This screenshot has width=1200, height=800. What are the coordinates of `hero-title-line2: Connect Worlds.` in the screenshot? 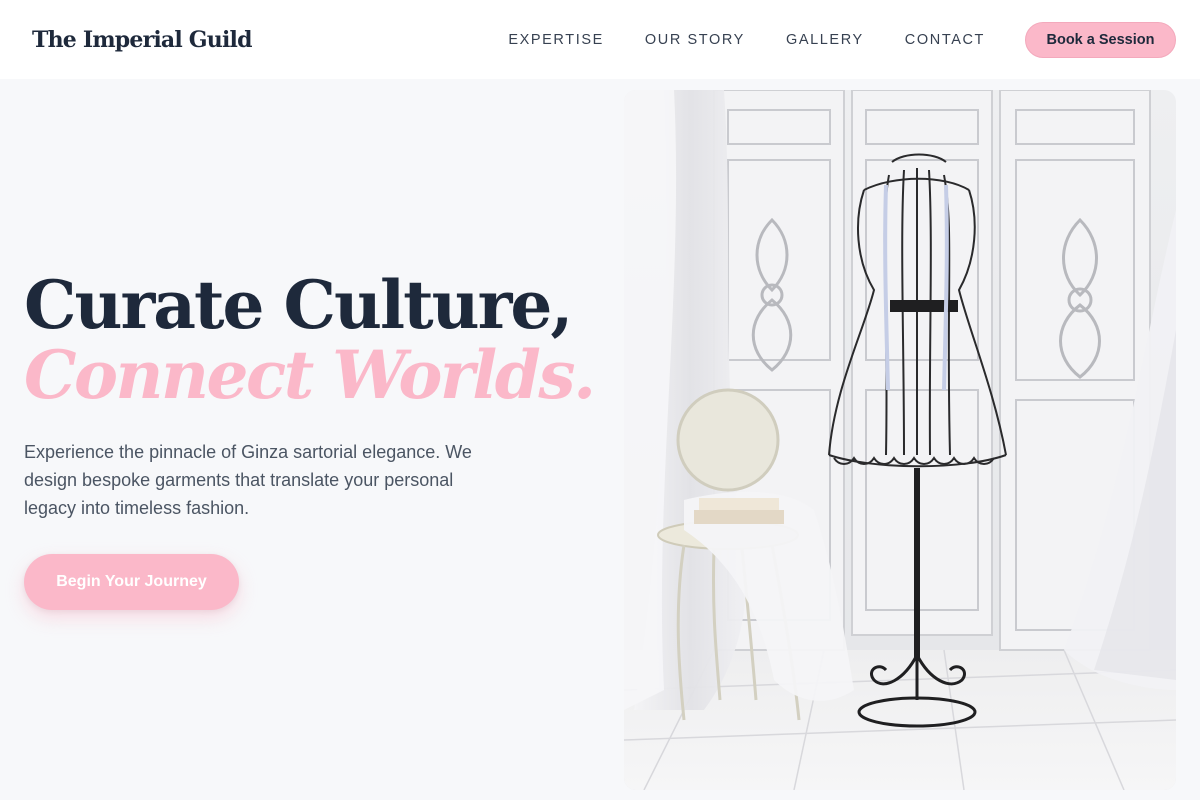 It's located at (310, 375).